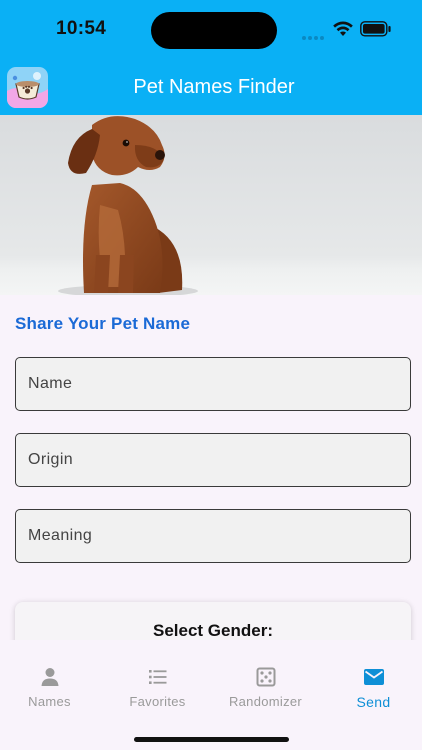 This screenshot has height=750, width=422. I want to click on tab-randomizer-label: Randomizer, so click(265, 701).